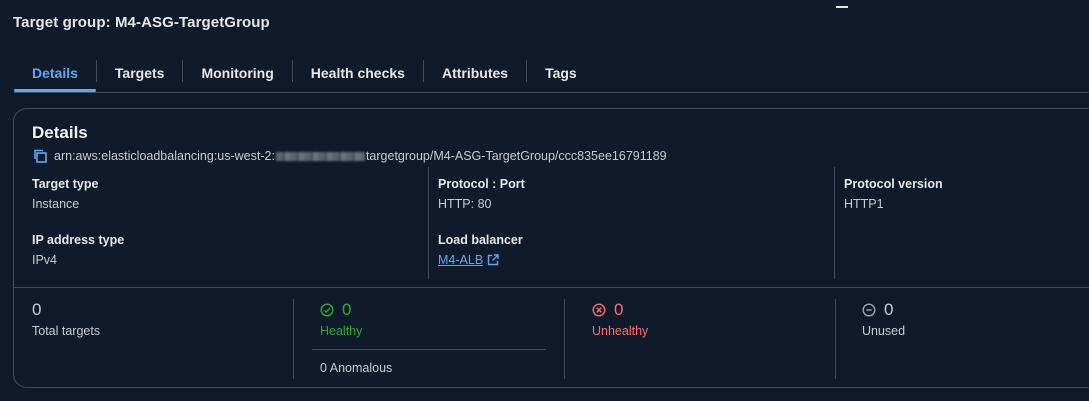 This screenshot has width=1089, height=401. I want to click on minus-circle-icon, so click(869, 310).